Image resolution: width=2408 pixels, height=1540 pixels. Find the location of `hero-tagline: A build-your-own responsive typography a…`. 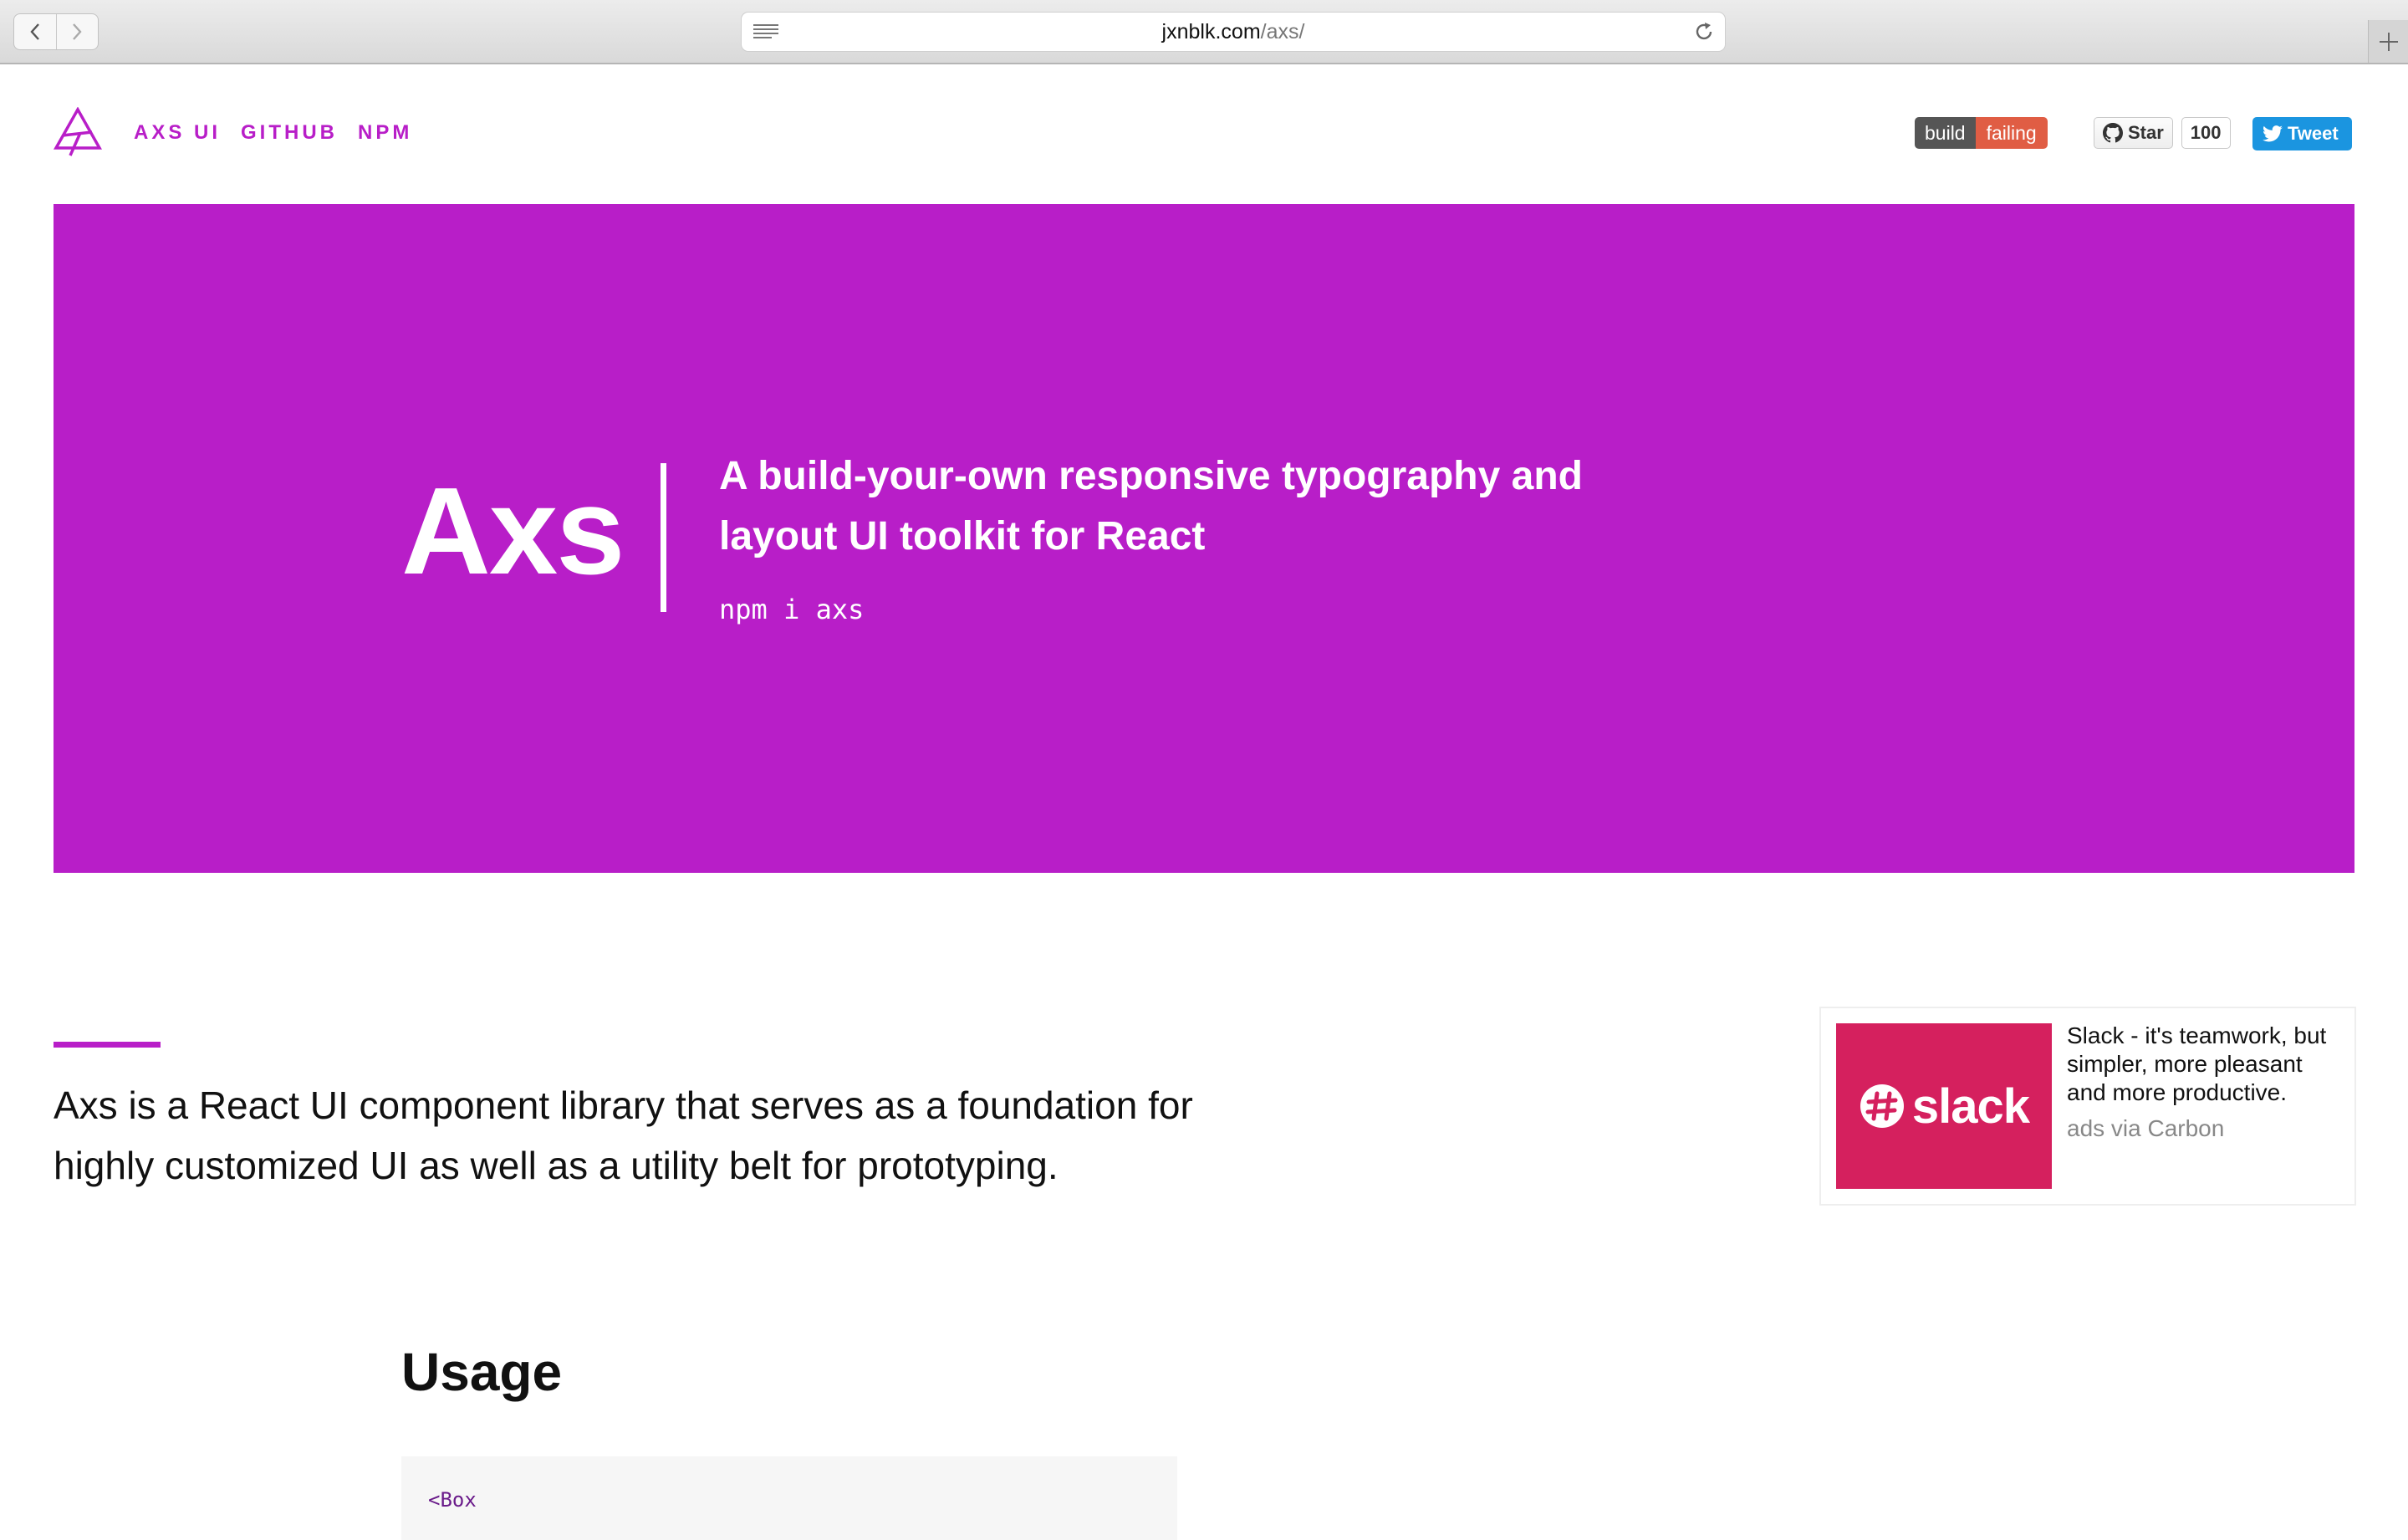

hero-tagline: A build-your-own responsive typography a… is located at coordinates (1151, 506).